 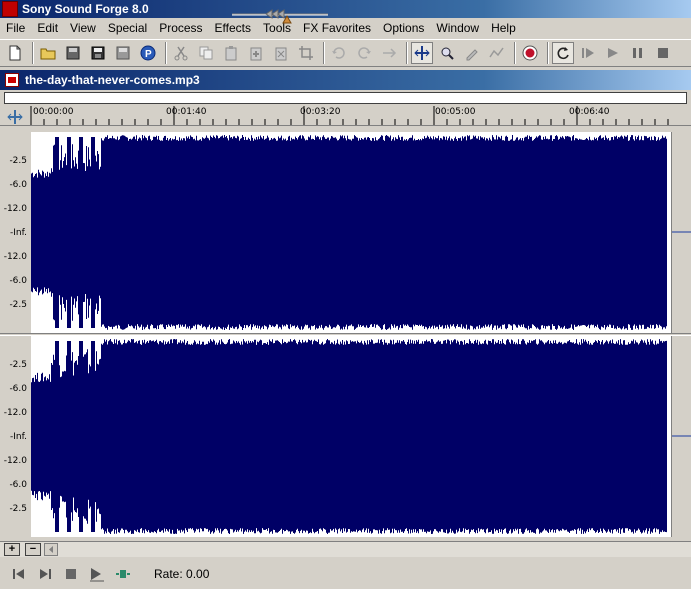 What do you see at coordinates (589, 112) in the screenshot?
I see `ruler-label: 00:06:40` at bounding box center [589, 112].